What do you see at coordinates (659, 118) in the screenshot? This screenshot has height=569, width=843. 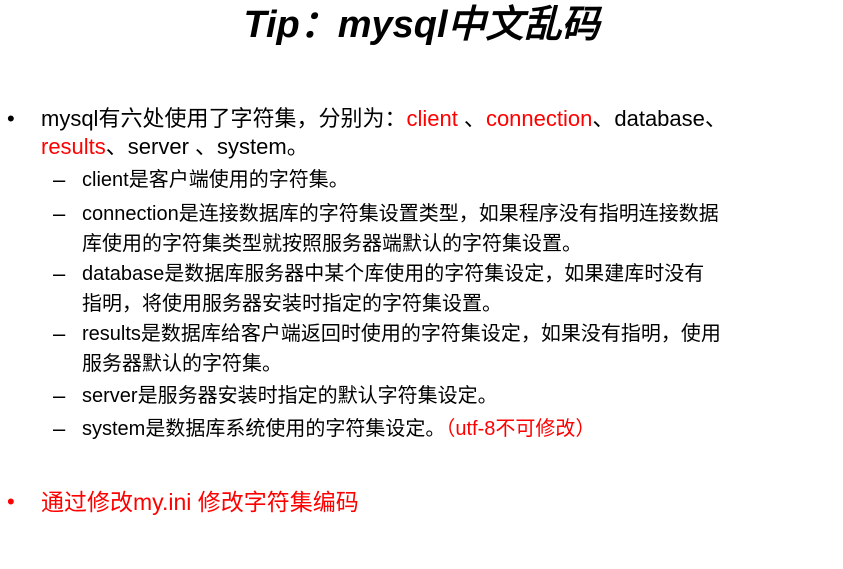 I see `intro-sep2: 、database、` at bounding box center [659, 118].